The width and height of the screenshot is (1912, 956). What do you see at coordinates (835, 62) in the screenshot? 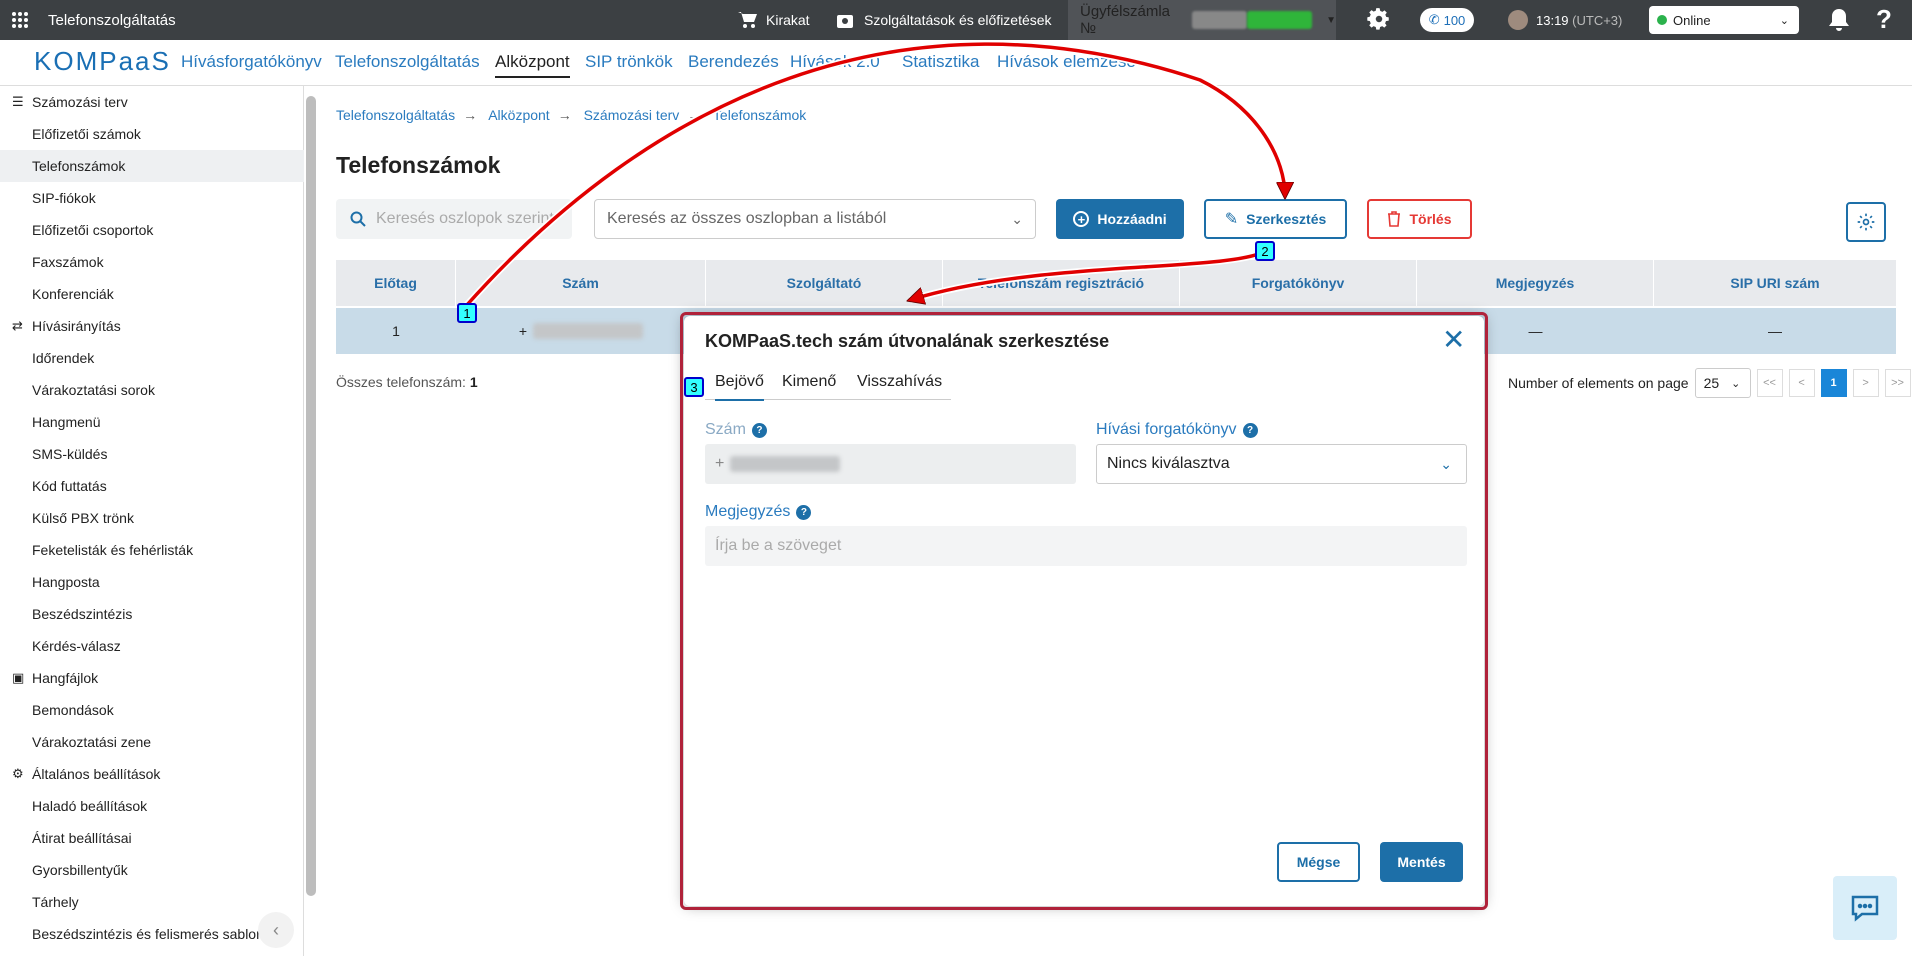
I see `nav-calls: Hívások 2.0` at bounding box center [835, 62].